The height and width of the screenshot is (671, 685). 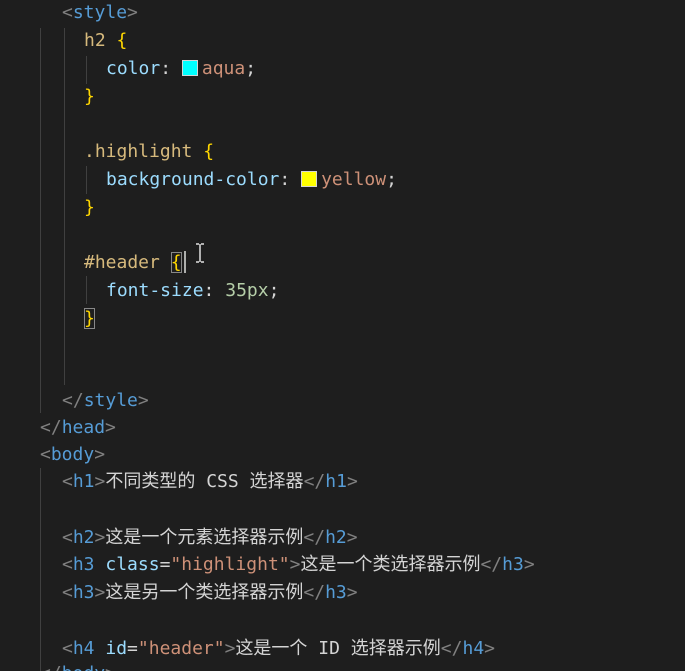 I want to click on css-selector: h2, so click(x=95, y=40).